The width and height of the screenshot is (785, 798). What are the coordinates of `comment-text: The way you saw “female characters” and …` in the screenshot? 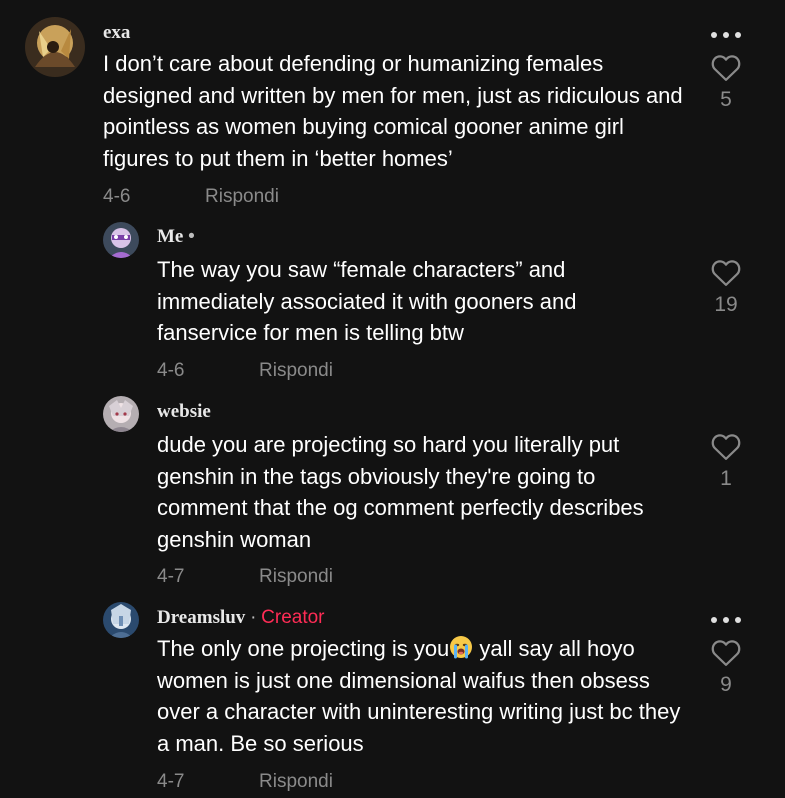 It's located at (367, 301).